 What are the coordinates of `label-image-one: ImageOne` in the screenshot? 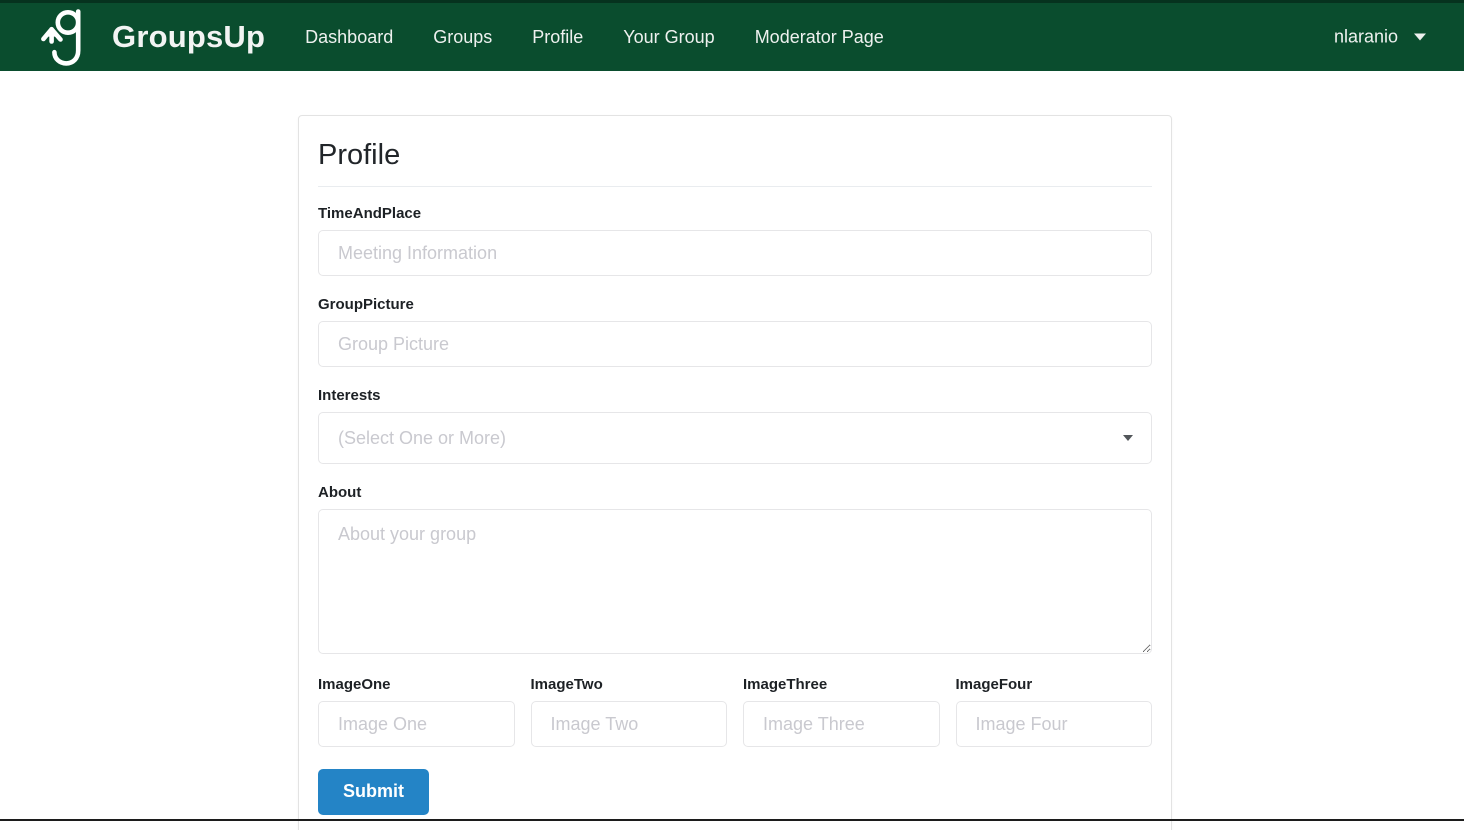 It's located at (354, 685).